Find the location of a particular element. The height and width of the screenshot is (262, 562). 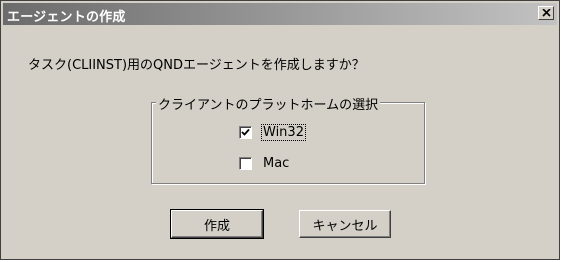

dialog-title: エージェントの作成 is located at coordinates (66, 17).